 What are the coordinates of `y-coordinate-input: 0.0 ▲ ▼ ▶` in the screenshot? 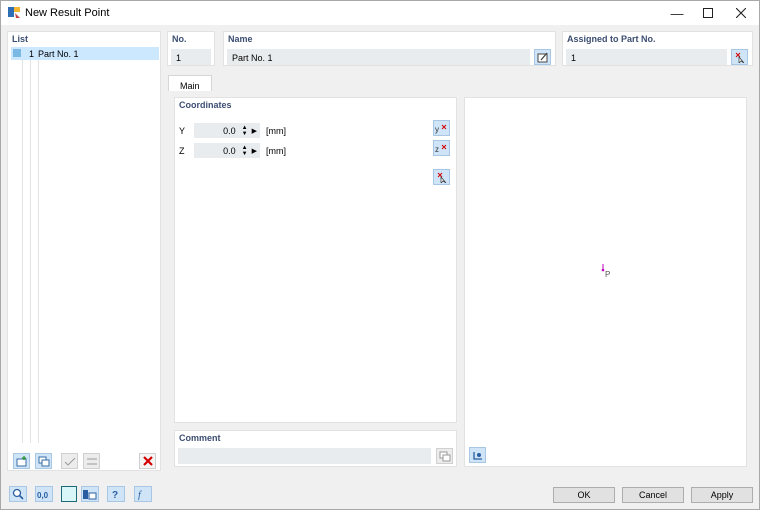 It's located at (227, 130).